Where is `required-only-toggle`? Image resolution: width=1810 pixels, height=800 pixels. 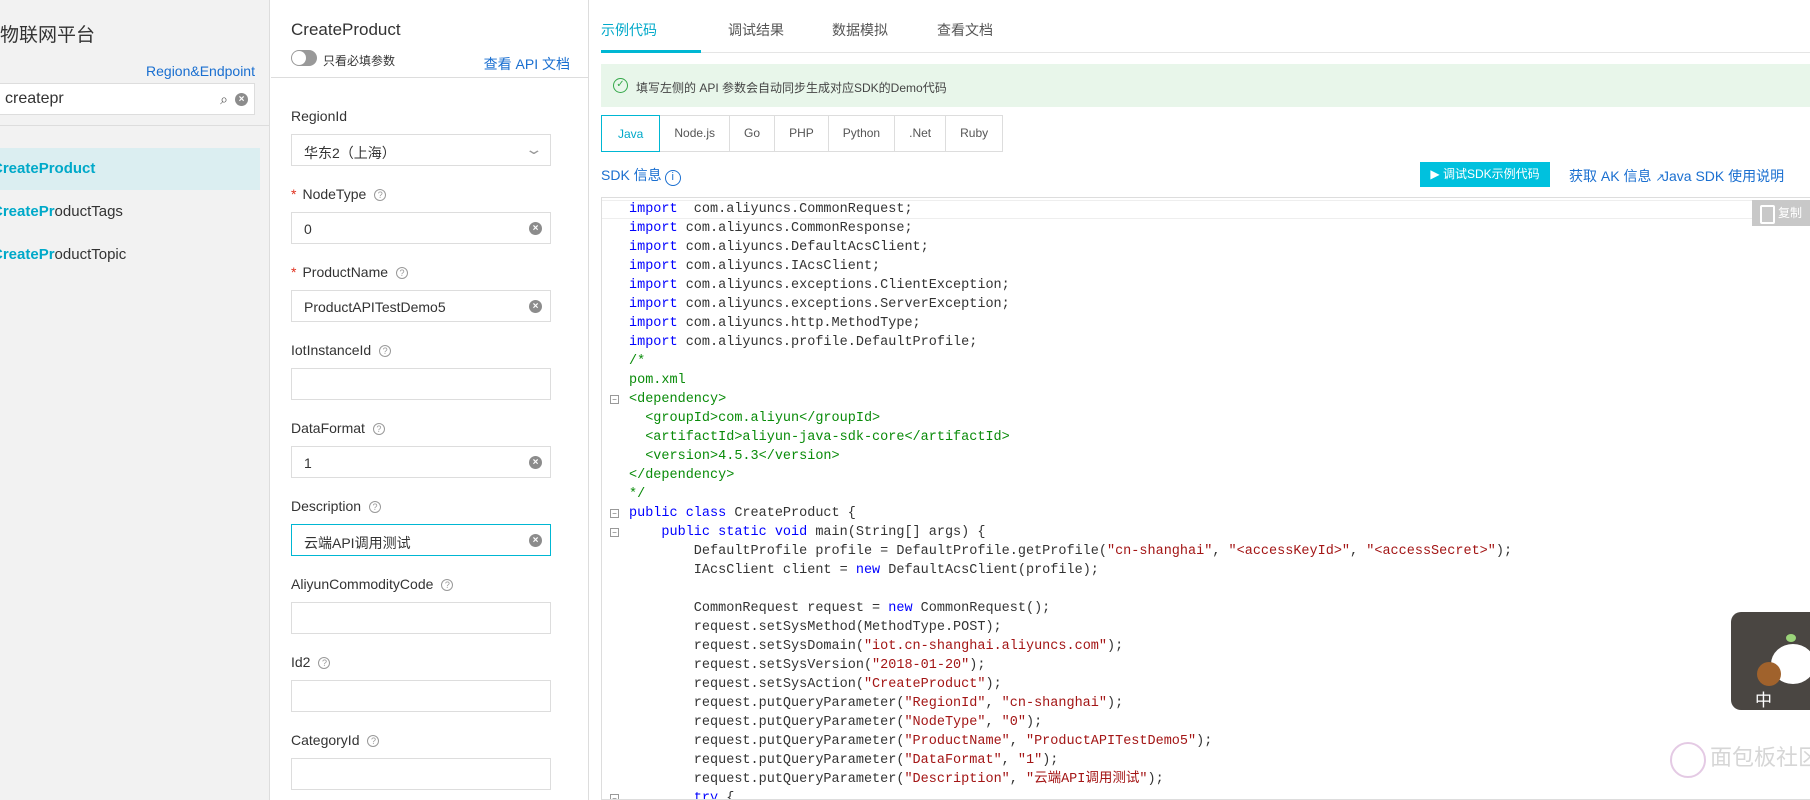
required-only-toggle is located at coordinates (304, 58).